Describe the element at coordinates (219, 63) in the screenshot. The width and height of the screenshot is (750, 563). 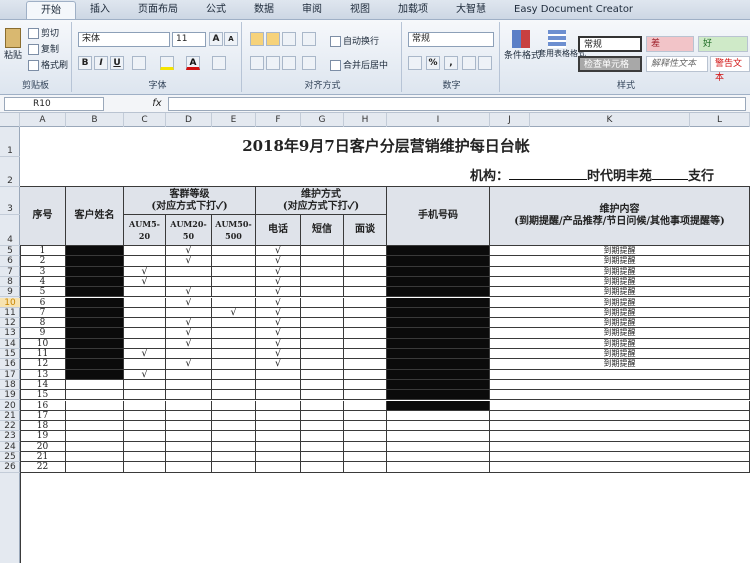
I see `phonetic-icon` at that location.